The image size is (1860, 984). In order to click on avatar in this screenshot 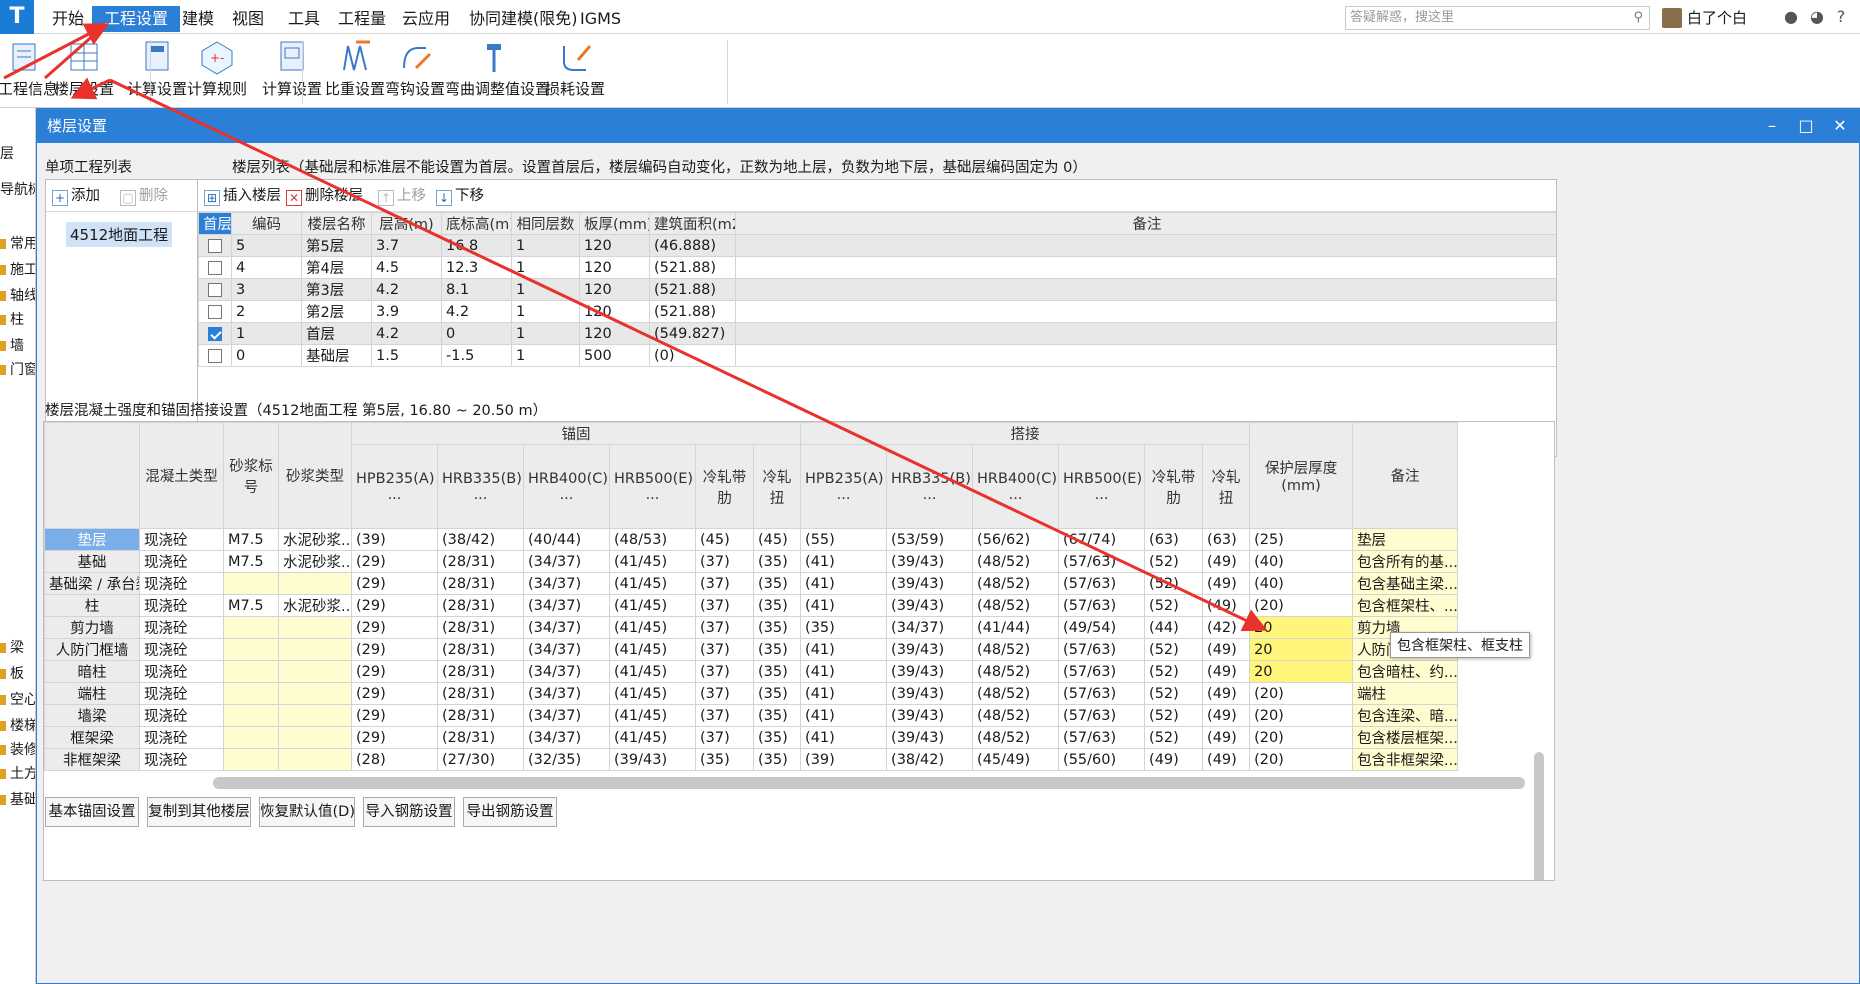, I will do `click(1672, 18)`.